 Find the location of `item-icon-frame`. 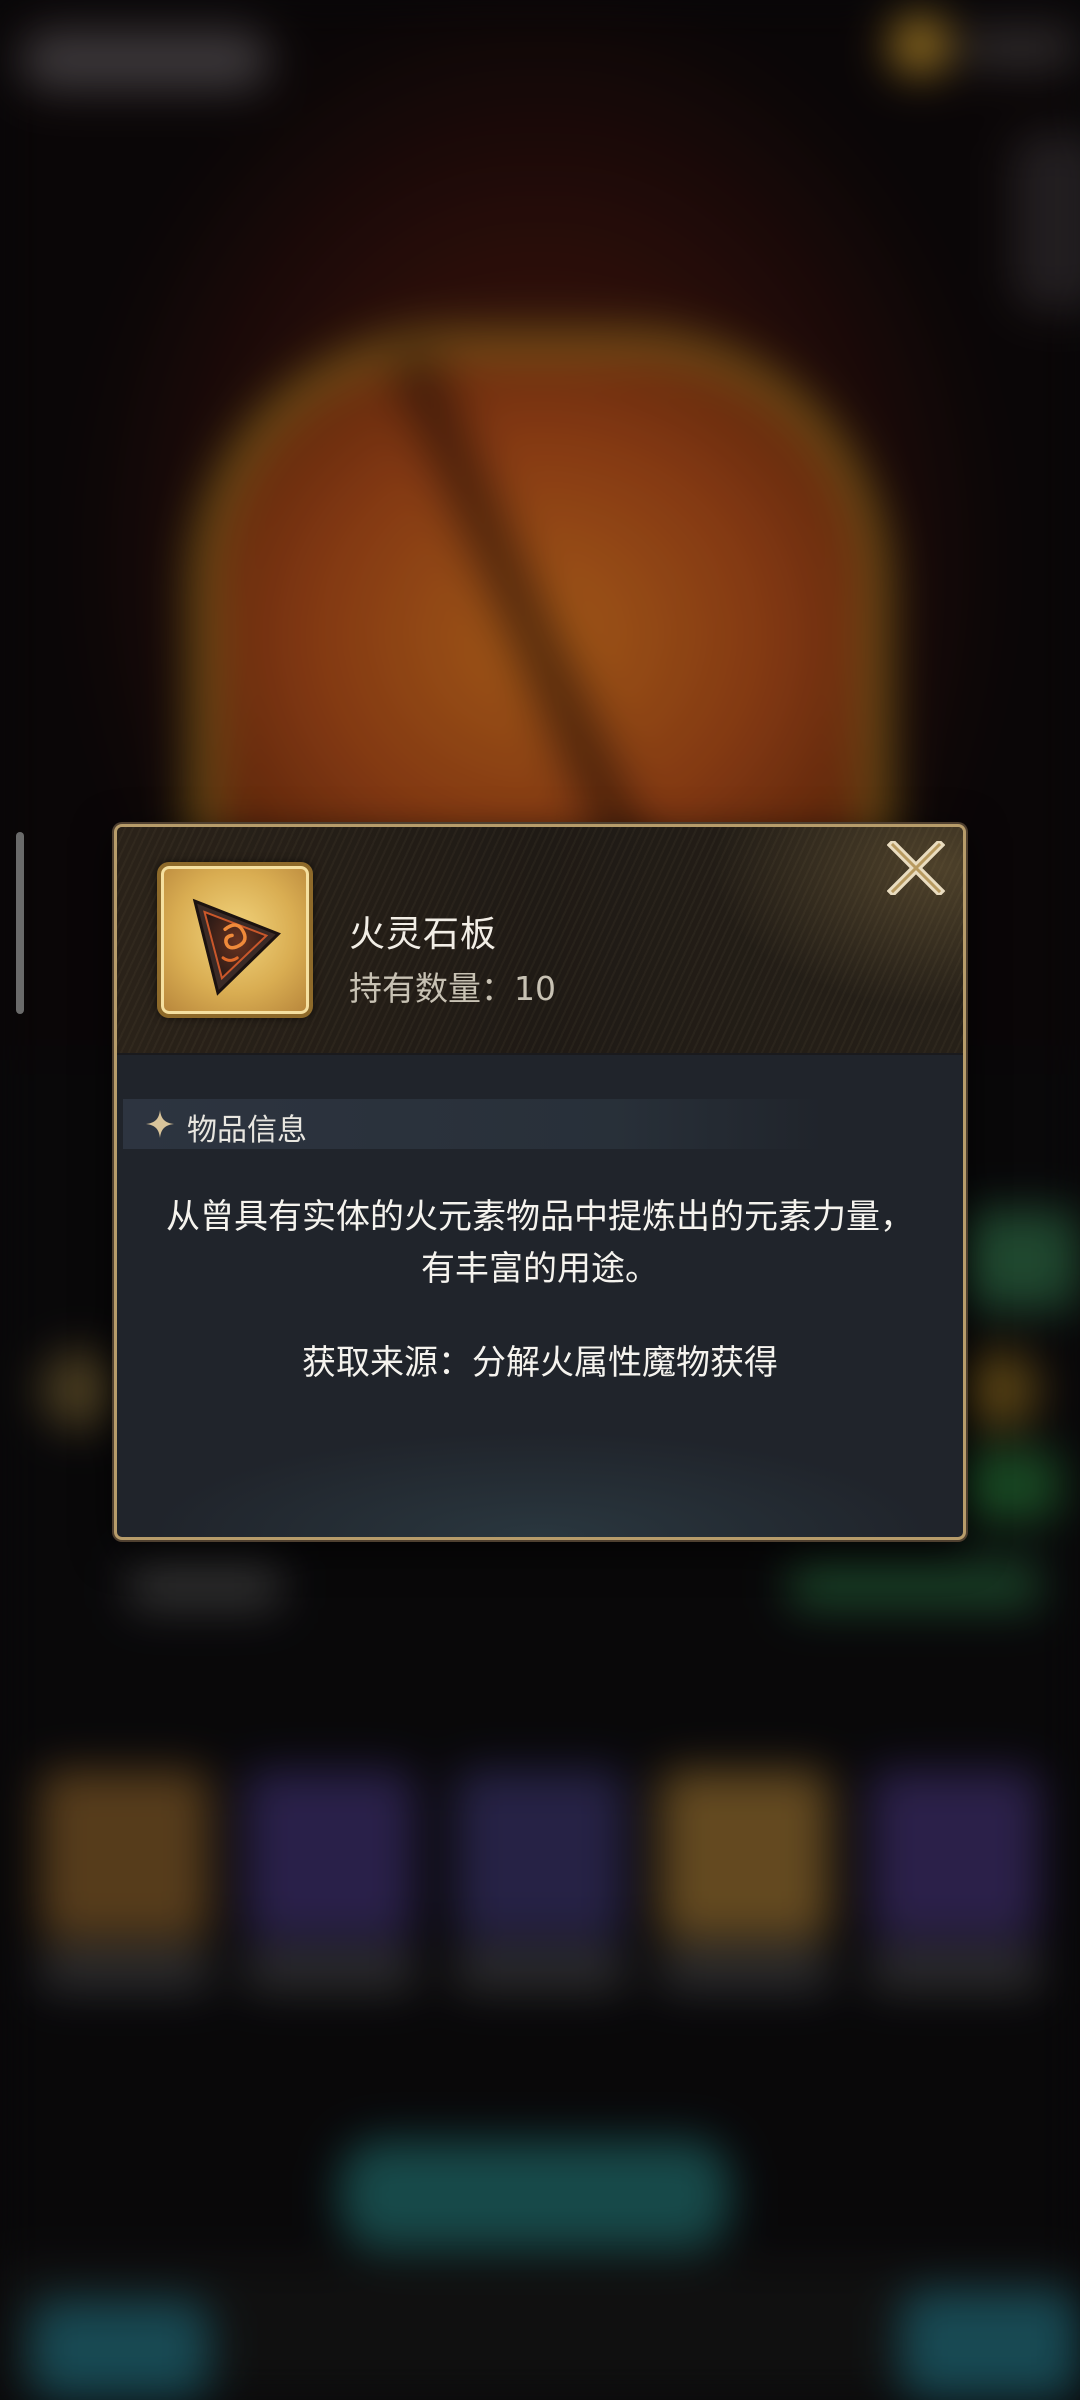

item-icon-frame is located at coordinates (235, 940).